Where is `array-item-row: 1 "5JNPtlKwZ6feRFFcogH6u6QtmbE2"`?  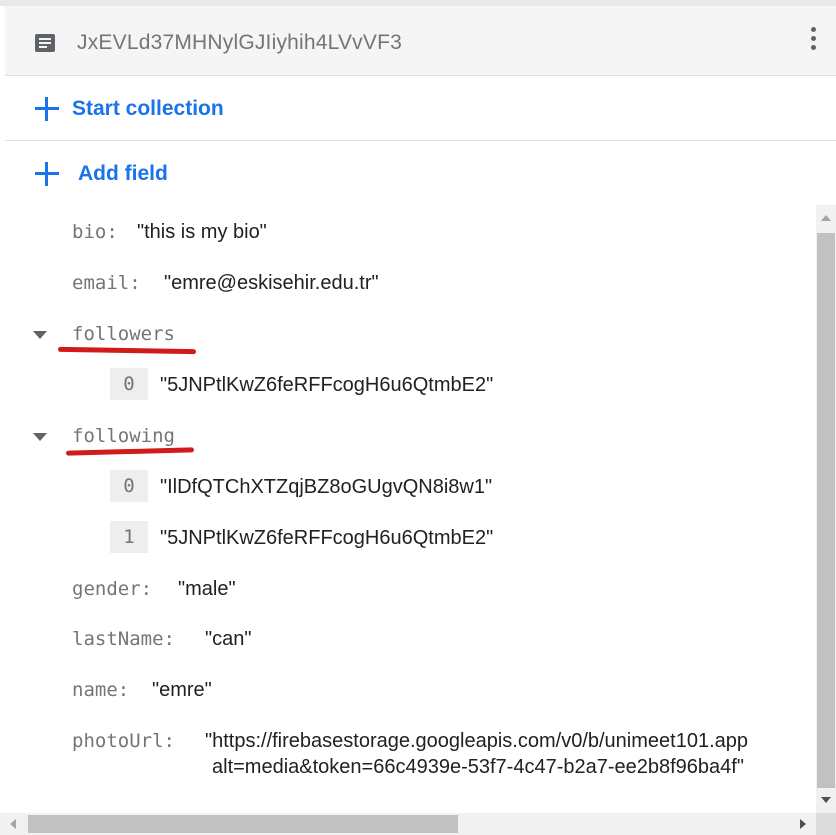
array-item-row: 1 "5JNPtlKwZ6feRFFcogH6u6QtmbE2" is located at coordinates (408, 537).